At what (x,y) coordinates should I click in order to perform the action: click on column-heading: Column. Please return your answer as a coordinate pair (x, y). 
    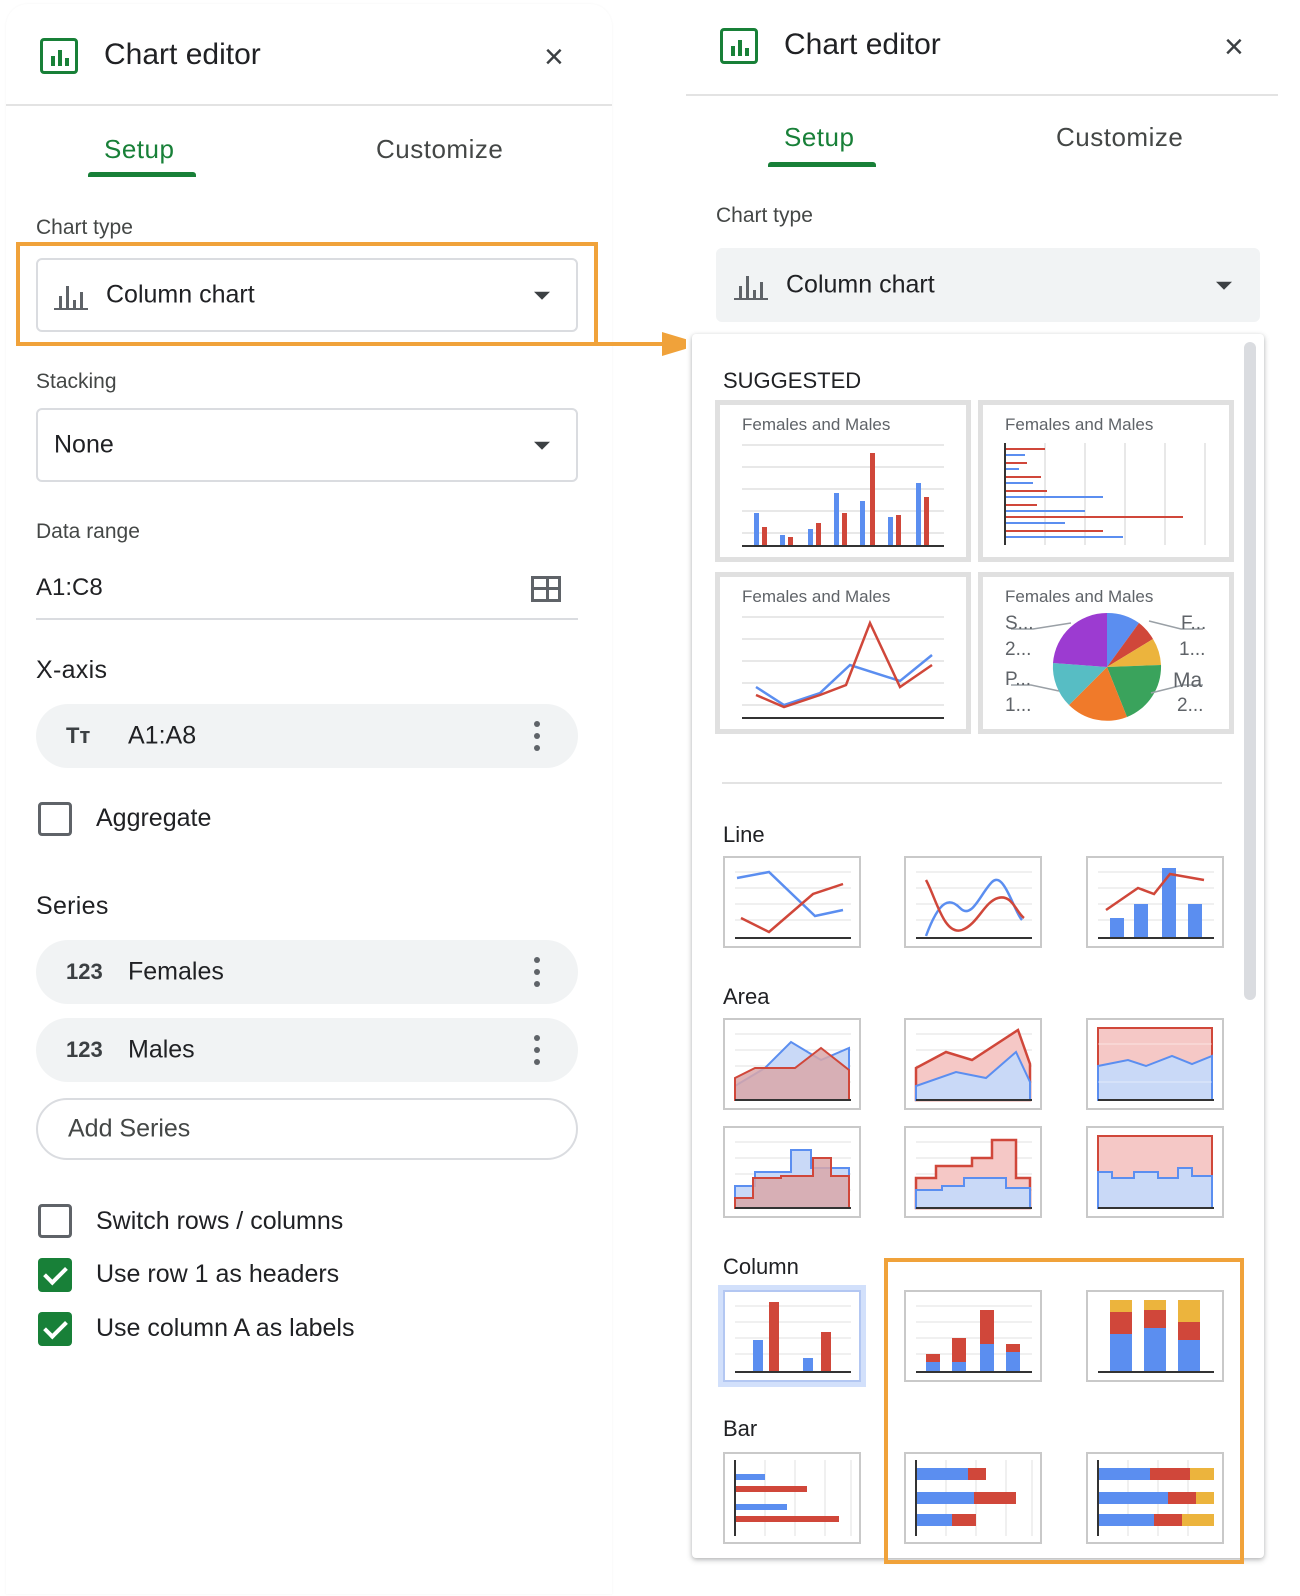
    Looking at the image, I should click on (761, 1266).